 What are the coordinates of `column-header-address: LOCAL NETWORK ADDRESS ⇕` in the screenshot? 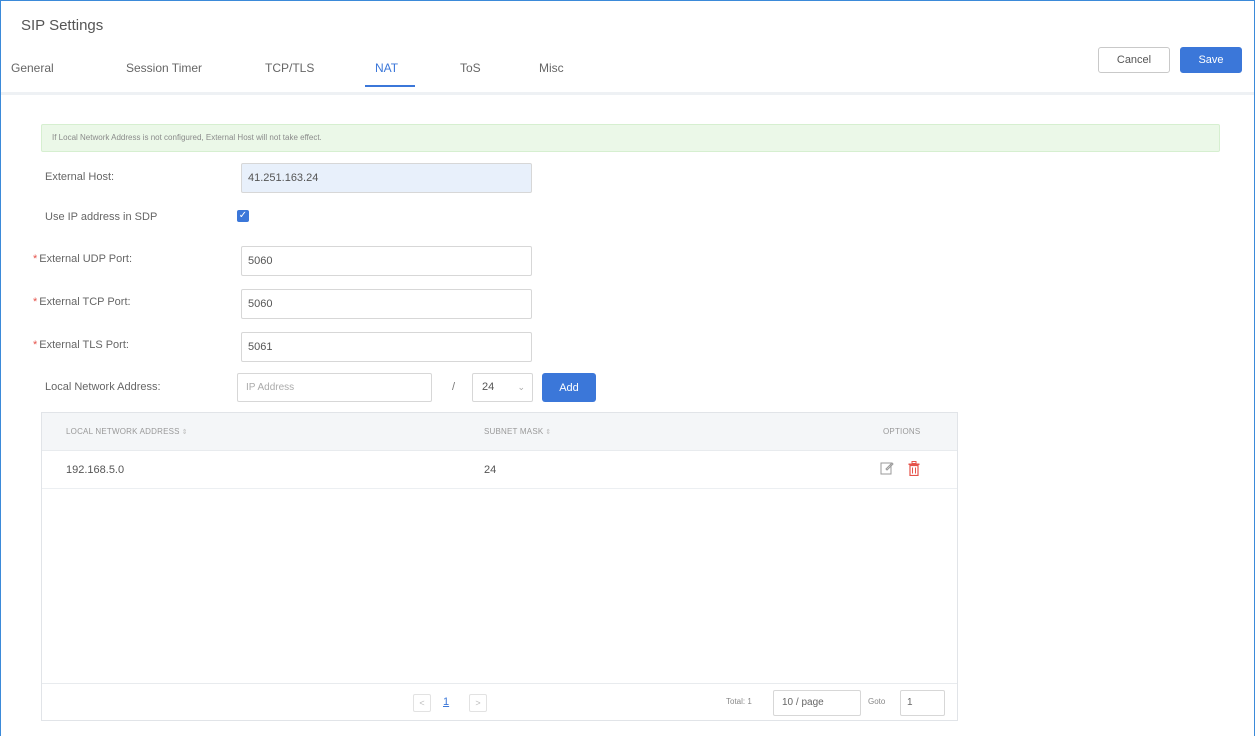 It's located at (127, 431).